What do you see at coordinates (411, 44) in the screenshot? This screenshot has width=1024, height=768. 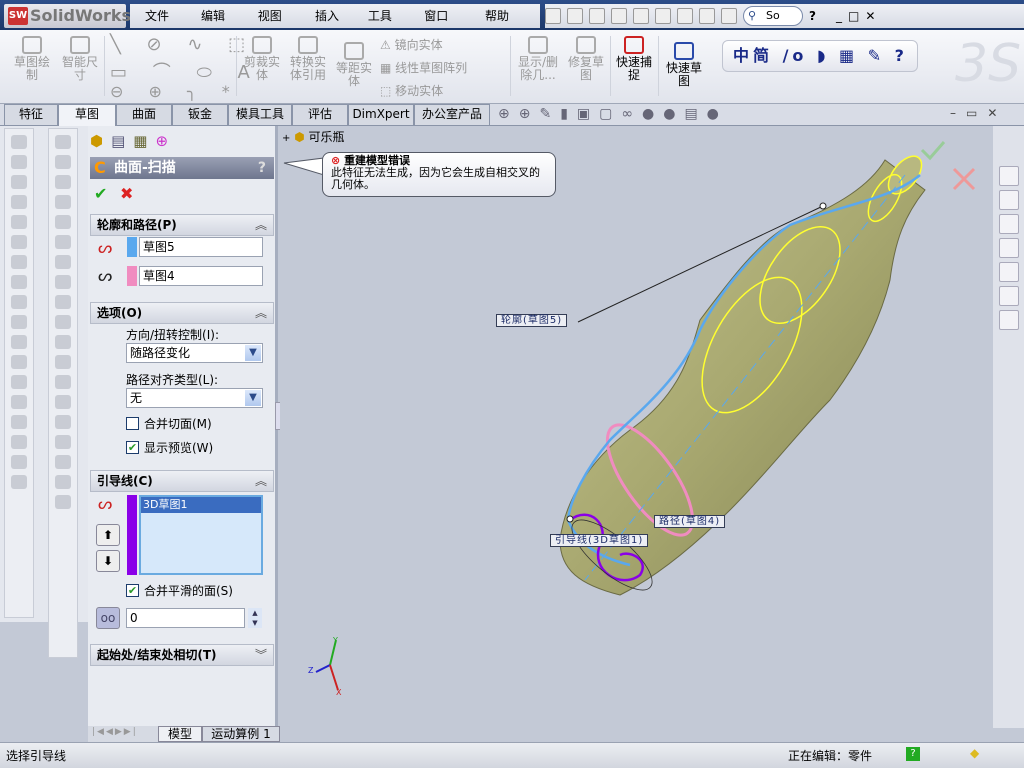 I see `mirror-button: ⚠ 镜向实体` at bounding box center [411, 44].